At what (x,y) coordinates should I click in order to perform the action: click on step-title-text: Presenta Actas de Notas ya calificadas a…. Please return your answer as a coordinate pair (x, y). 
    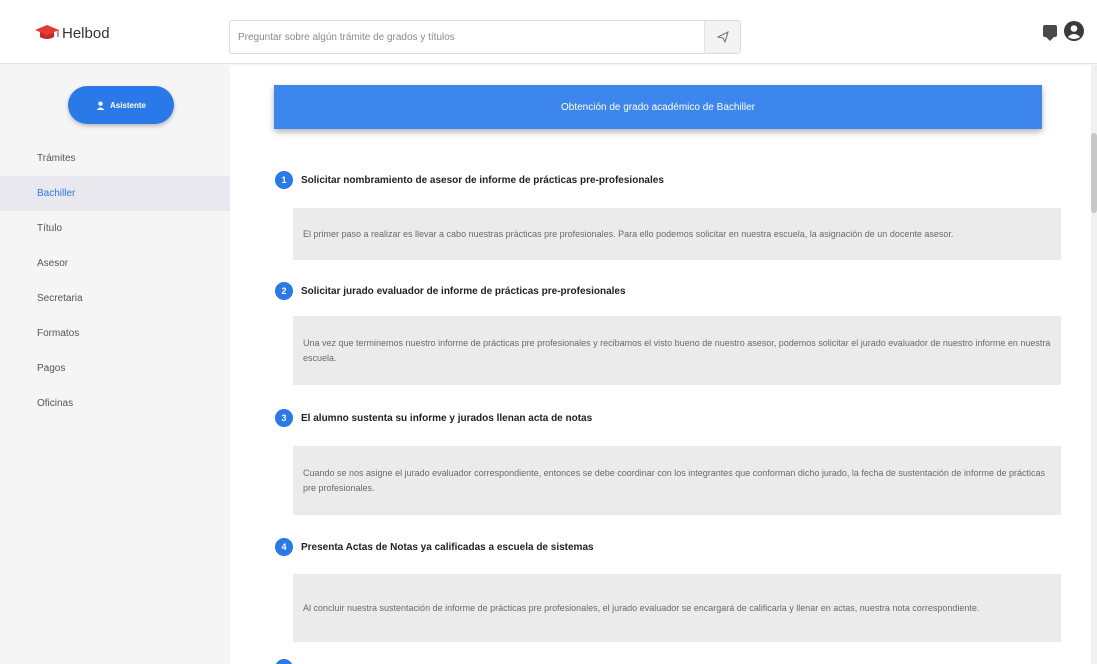
    Looking at the image, I should click on (447, 547).